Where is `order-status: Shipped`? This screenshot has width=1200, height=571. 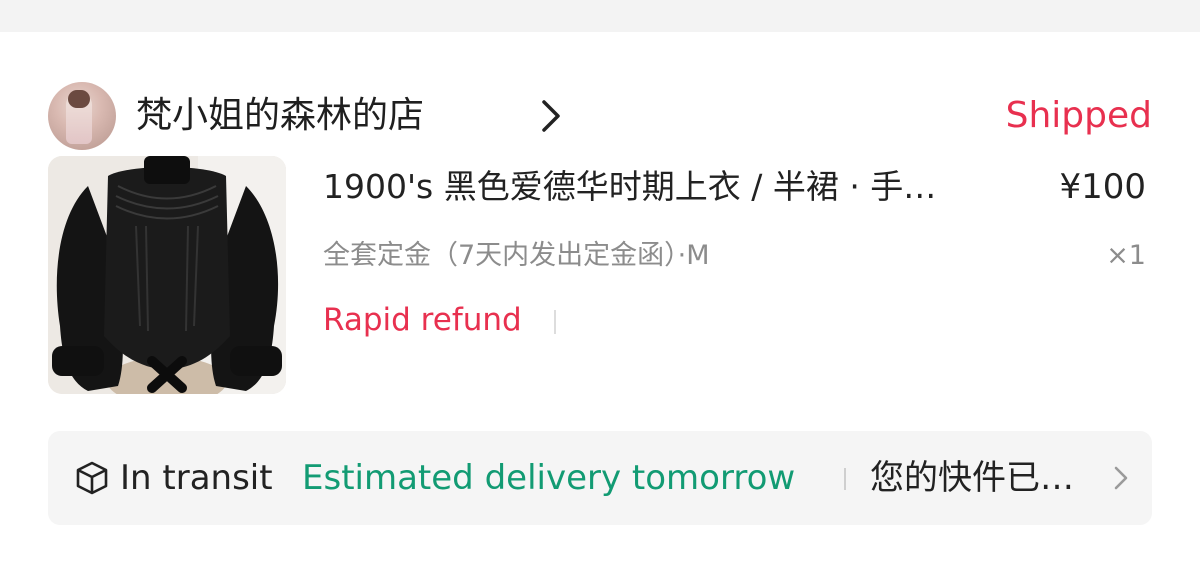
order-status: Shipped is located at coordinates (1078, 115).